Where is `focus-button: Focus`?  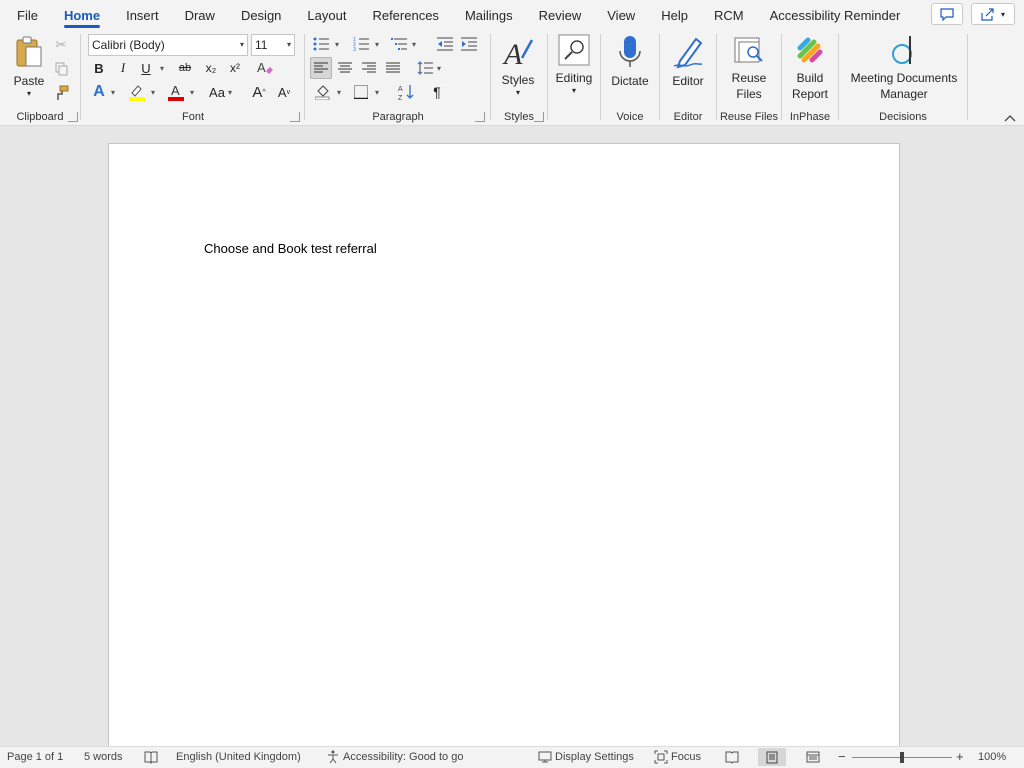
focus-button: Focus is located at coordinates (686, 757).